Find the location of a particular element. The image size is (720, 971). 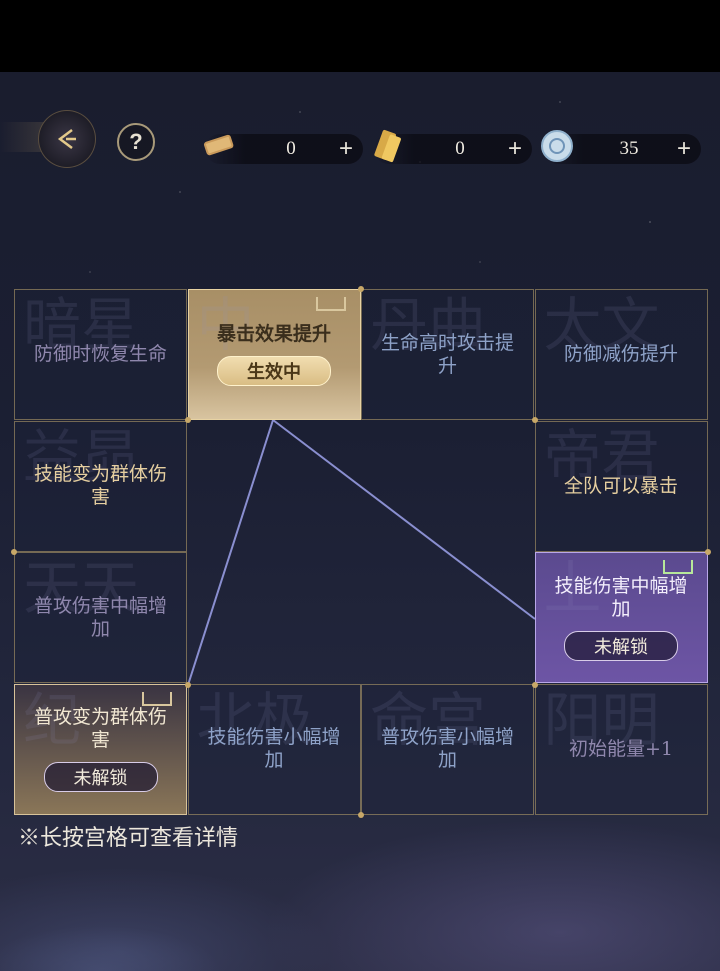

cell-label: 普攻伤害小幅增加 is located at coordinates (447, 748).